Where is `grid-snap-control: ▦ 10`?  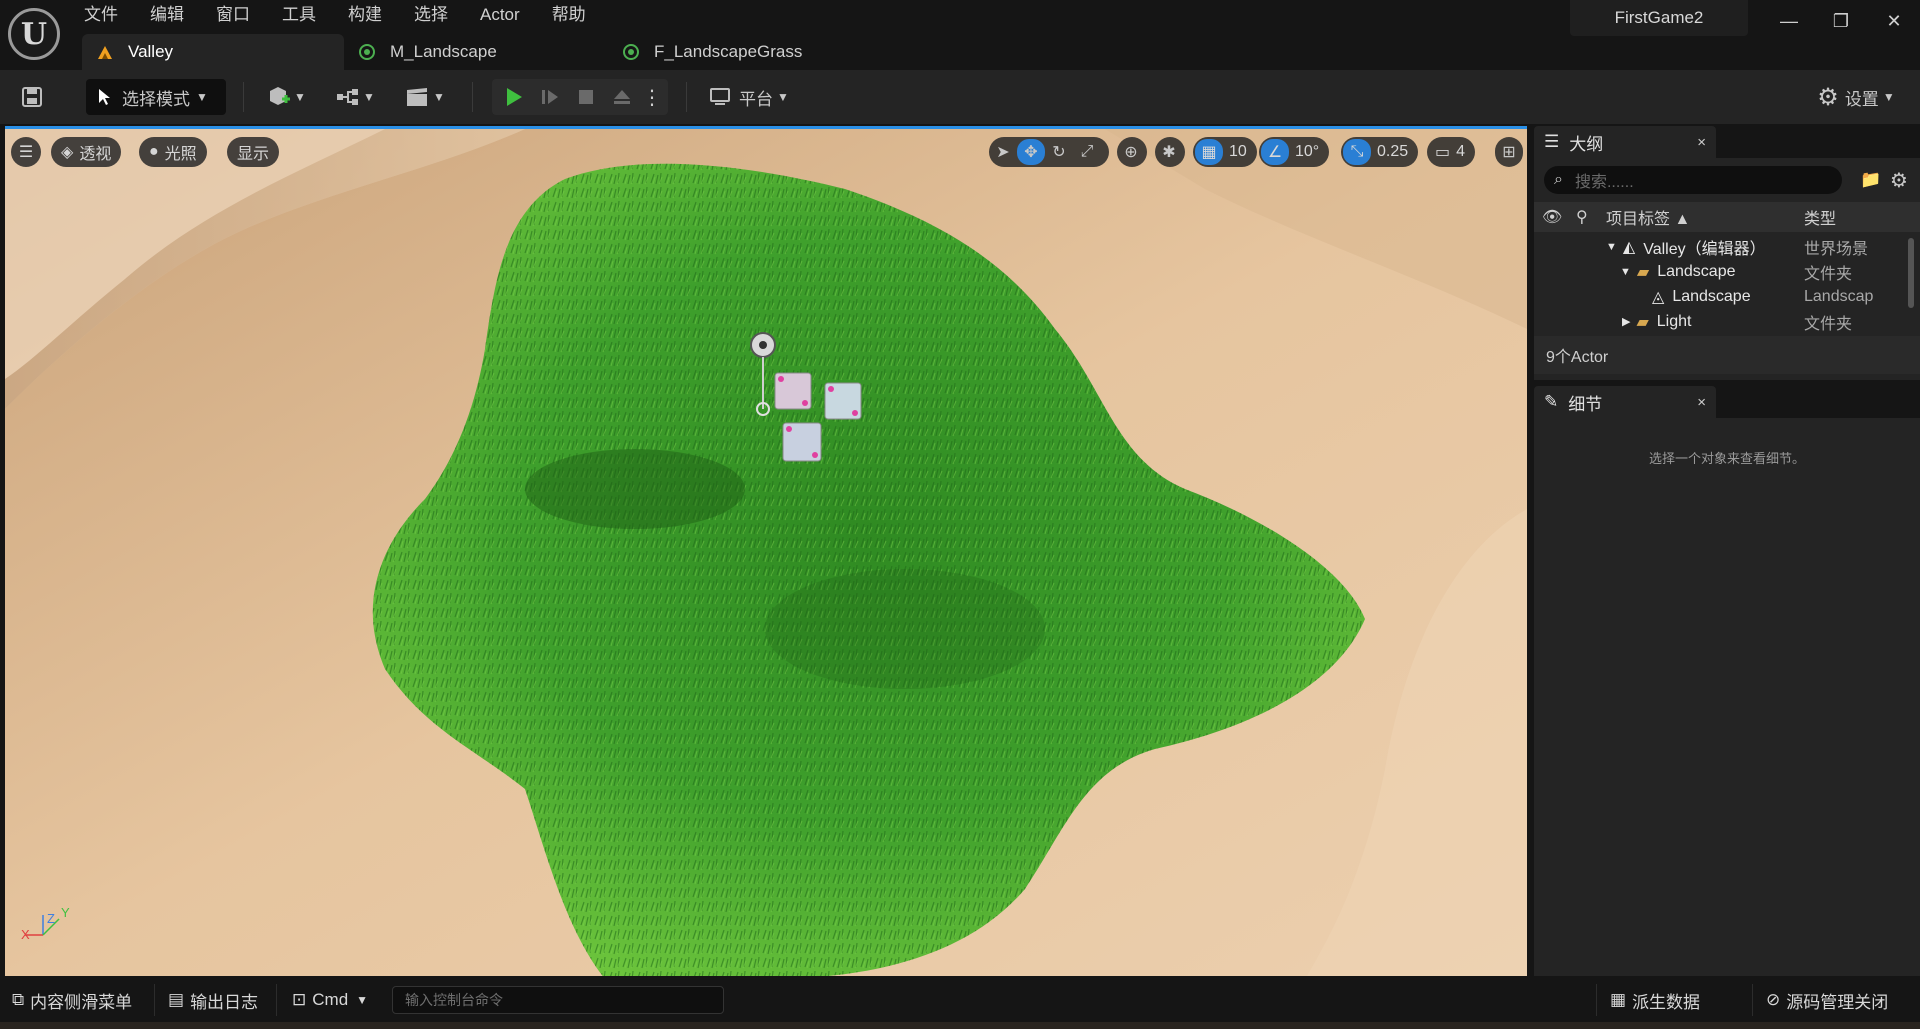 grid-snap-control: ▦ 10 is located at coordinates (1225, 152).